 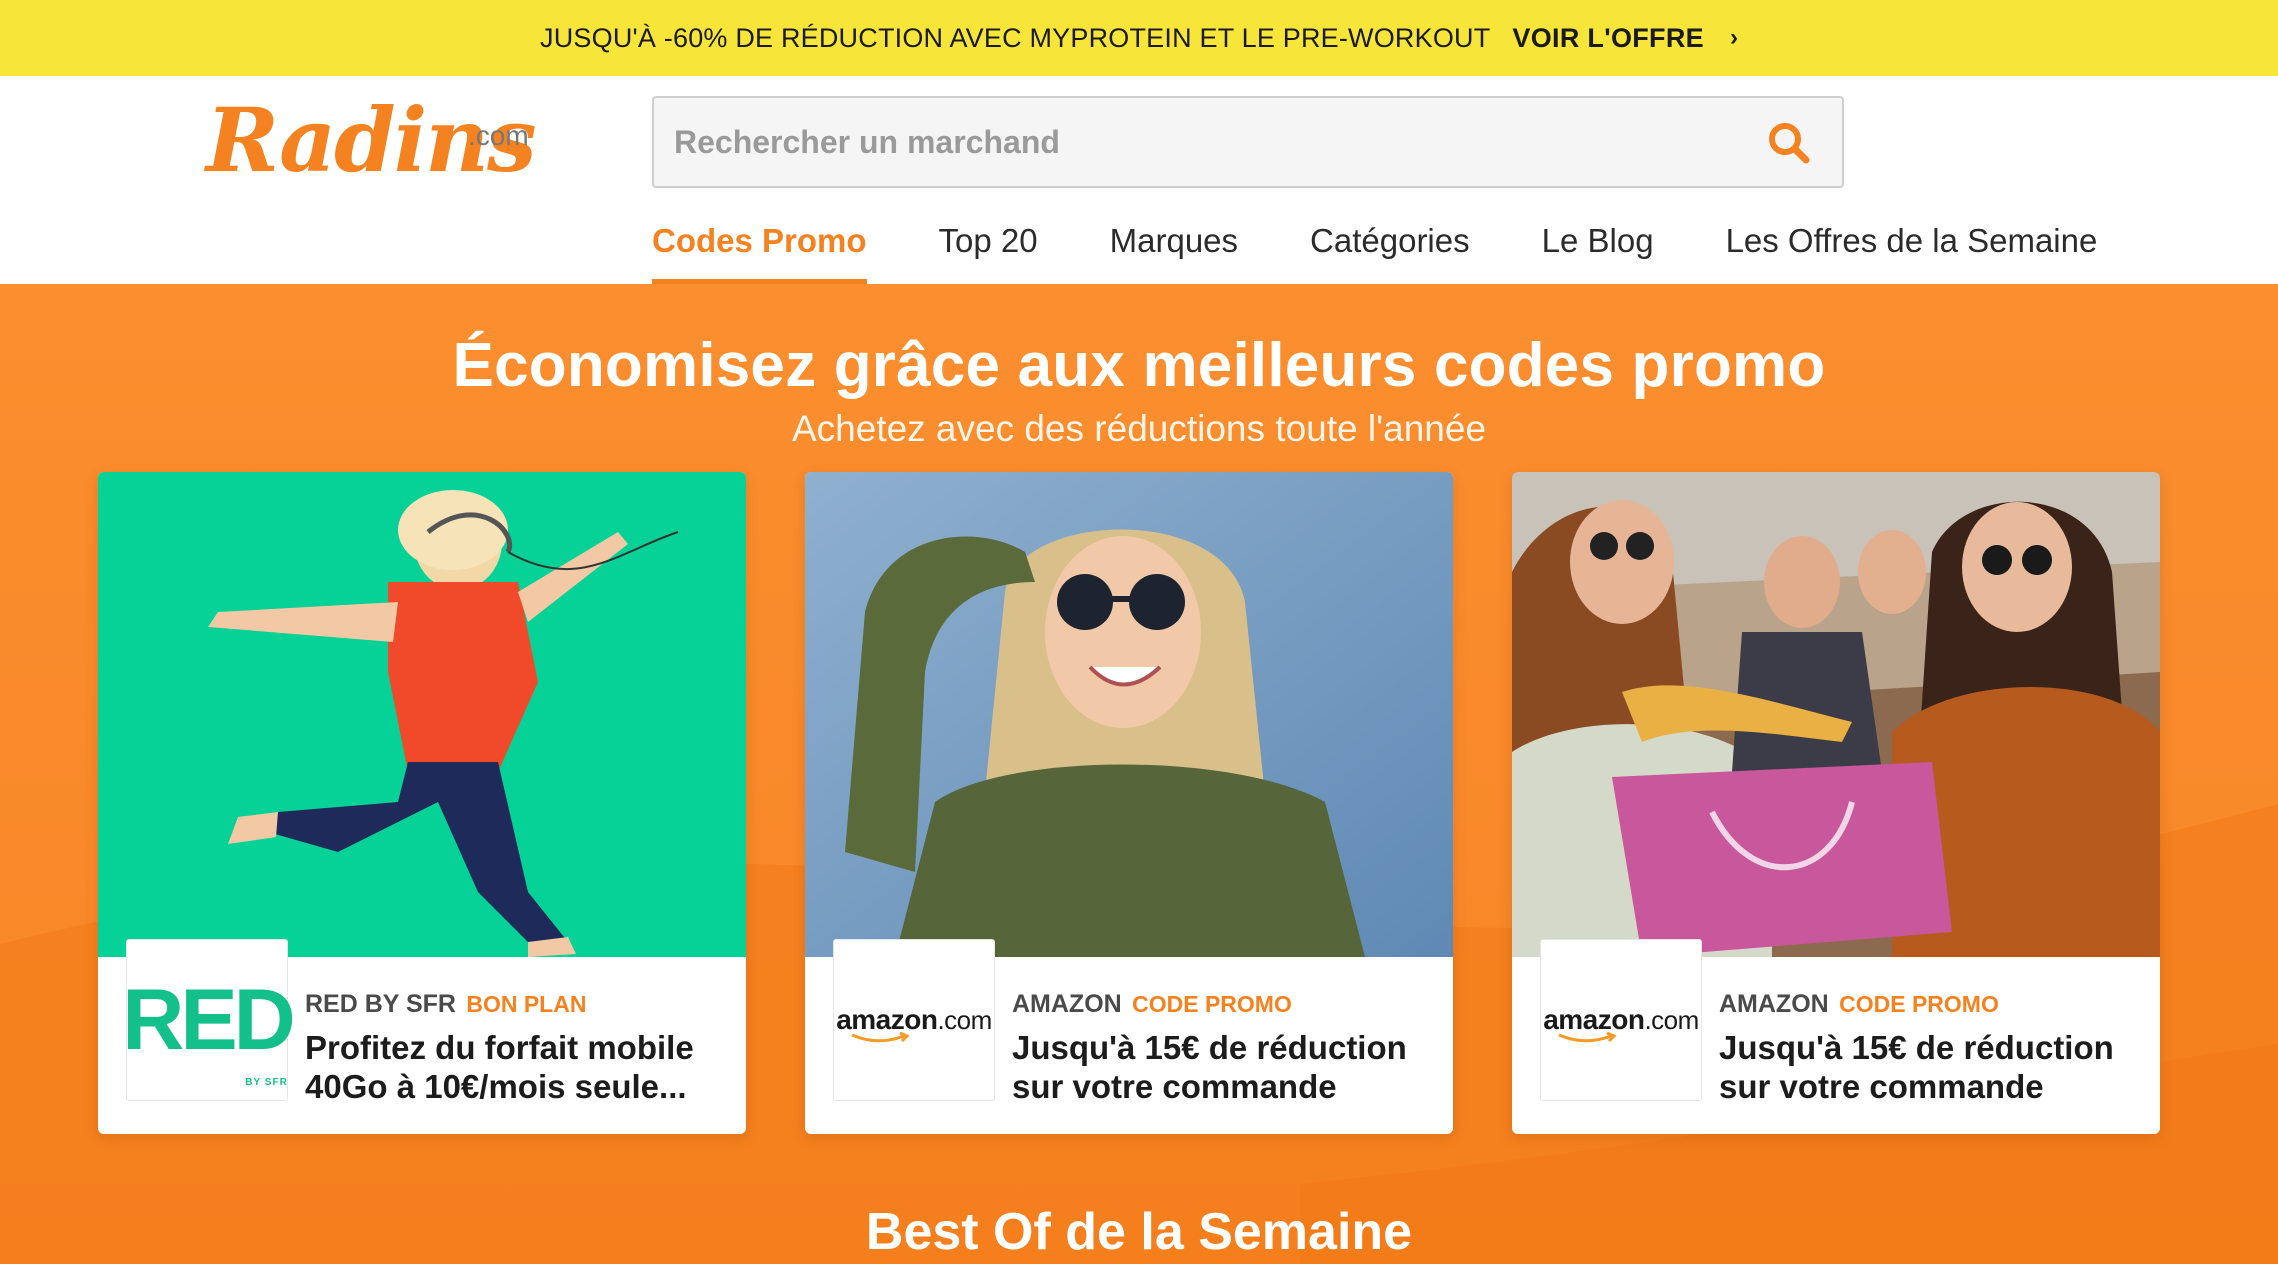 I want to click on search-input, so click(x=1204, y=142).